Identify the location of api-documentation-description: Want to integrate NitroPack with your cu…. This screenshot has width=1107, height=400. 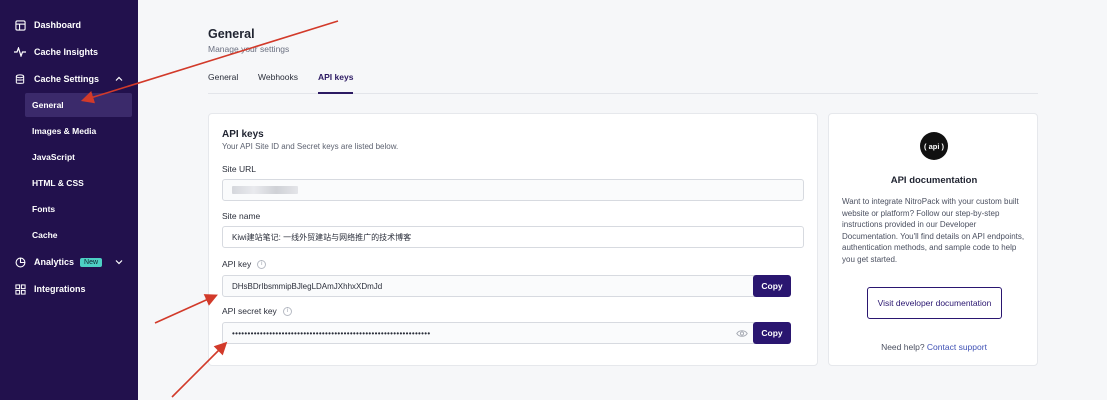
(933, 230).